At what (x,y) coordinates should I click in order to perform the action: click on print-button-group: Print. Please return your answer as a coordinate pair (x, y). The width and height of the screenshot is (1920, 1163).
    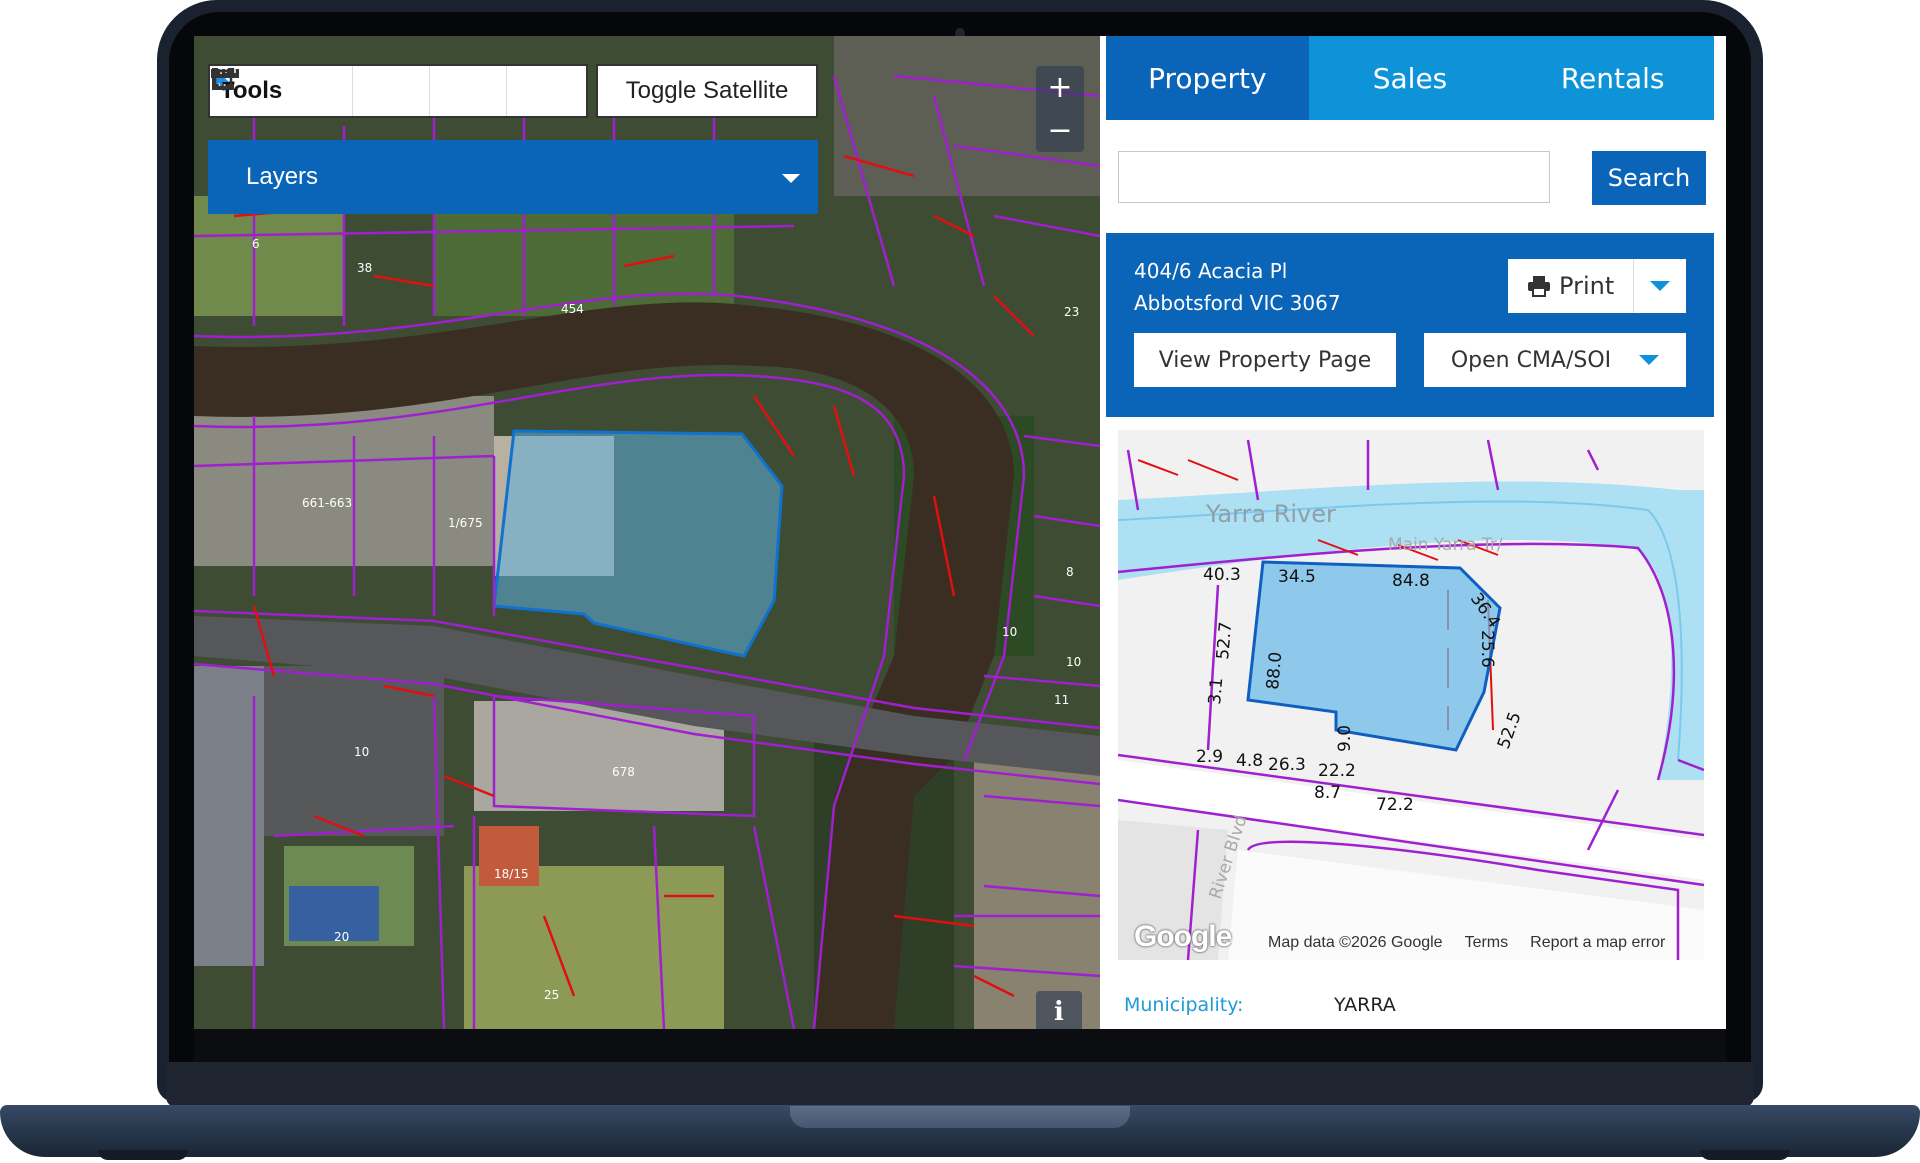
    Looking at the image, I should click on (1597, 286).